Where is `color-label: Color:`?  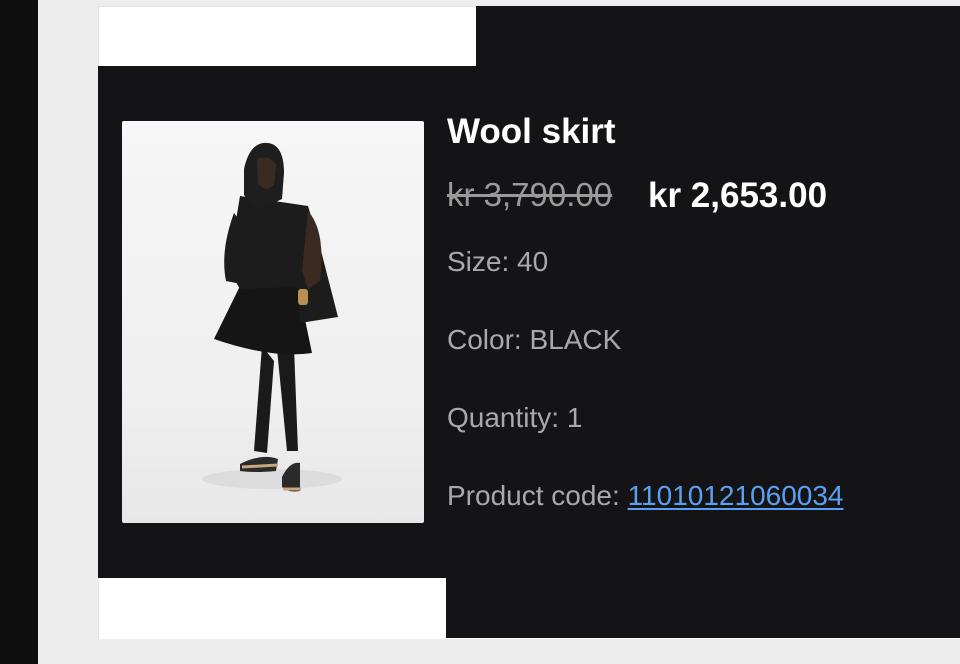
color-label: Color: is located at coordinates (488, 339).